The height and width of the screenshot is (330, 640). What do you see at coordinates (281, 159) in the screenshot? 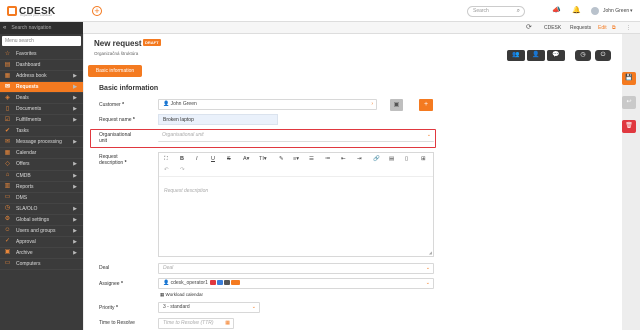
I see `highlight-pen-icon: ✎` at bounding box center [281, 159].